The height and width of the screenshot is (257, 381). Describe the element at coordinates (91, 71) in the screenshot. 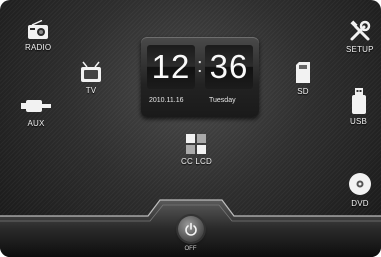

I see `tv-icon` at that location.